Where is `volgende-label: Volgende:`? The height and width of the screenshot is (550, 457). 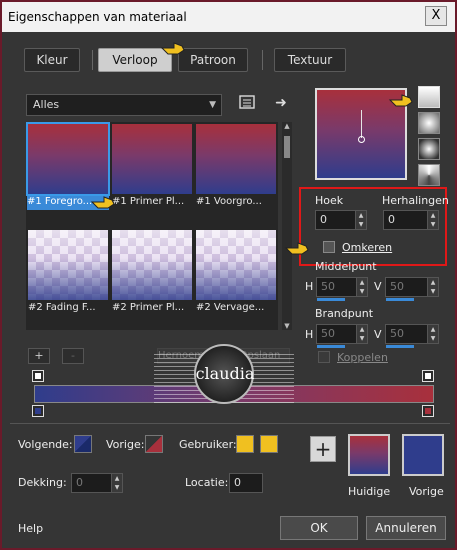 volgende-label: Volgende: is located at coordinates (45, 444).